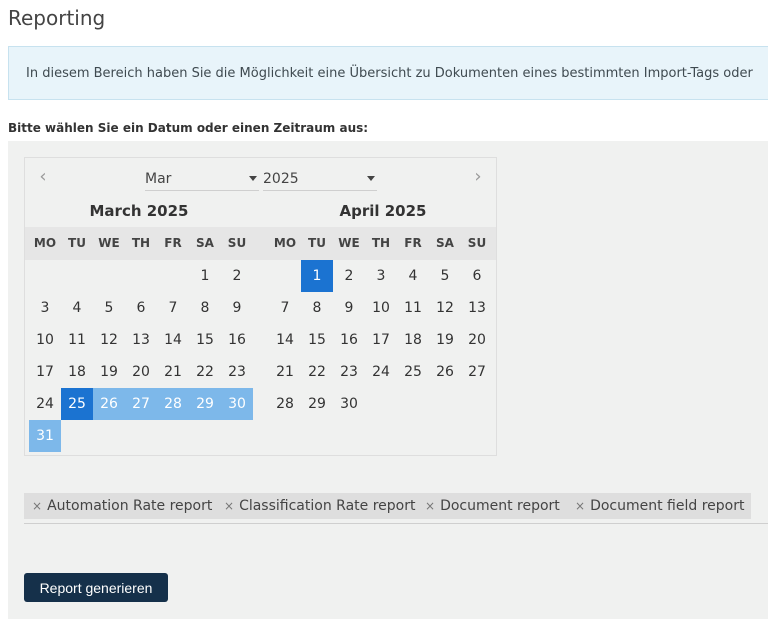  What do you see at coordinates (667, 506) in the screenshot?
I see `report-tag-label: Document field report` at bounding box center [667, 506].